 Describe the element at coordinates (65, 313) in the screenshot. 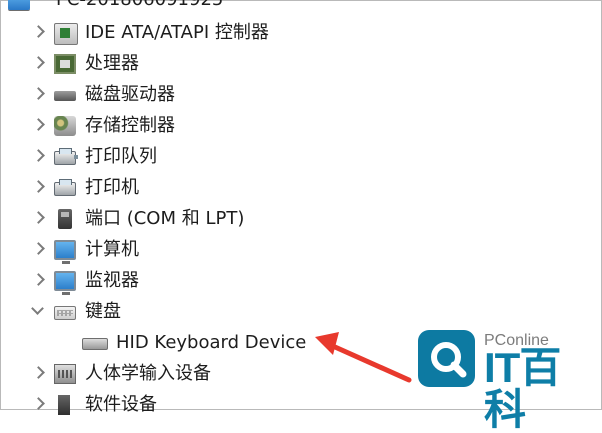

I see `keyboard-icon` at that location.